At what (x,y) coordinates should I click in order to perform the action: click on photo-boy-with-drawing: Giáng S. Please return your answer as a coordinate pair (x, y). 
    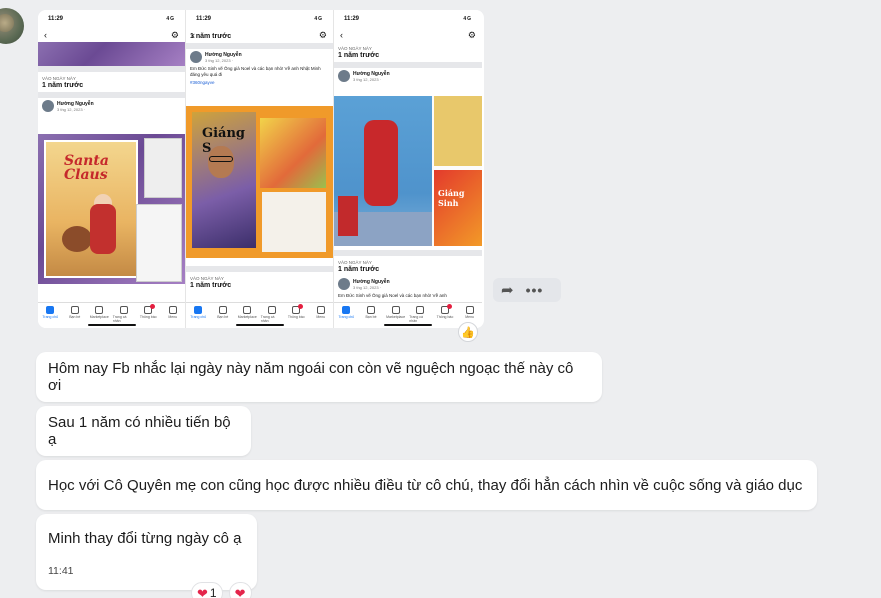
    Looking at the image, I should click on (224, 180).